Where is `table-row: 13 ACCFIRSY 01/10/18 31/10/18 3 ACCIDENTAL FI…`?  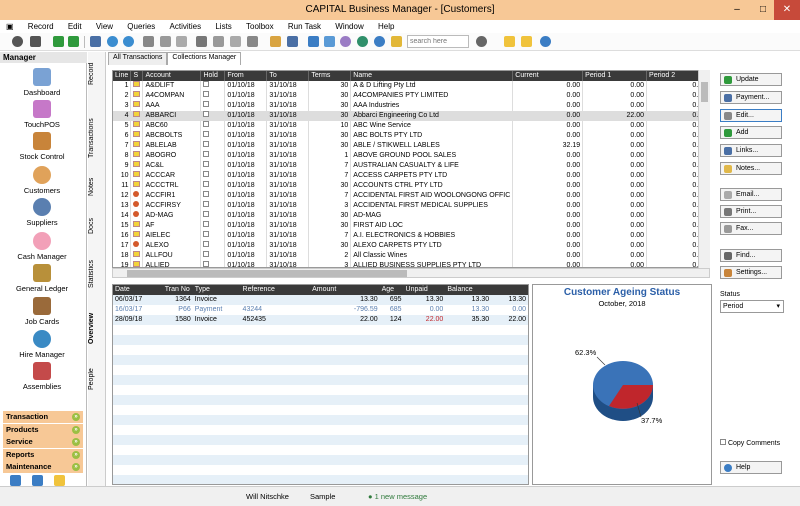 table-row: 13 ACCFIRSY 01/10/18 31/10/18 3 ACCIDENTAL FI… is located at coordinates (411, 206).